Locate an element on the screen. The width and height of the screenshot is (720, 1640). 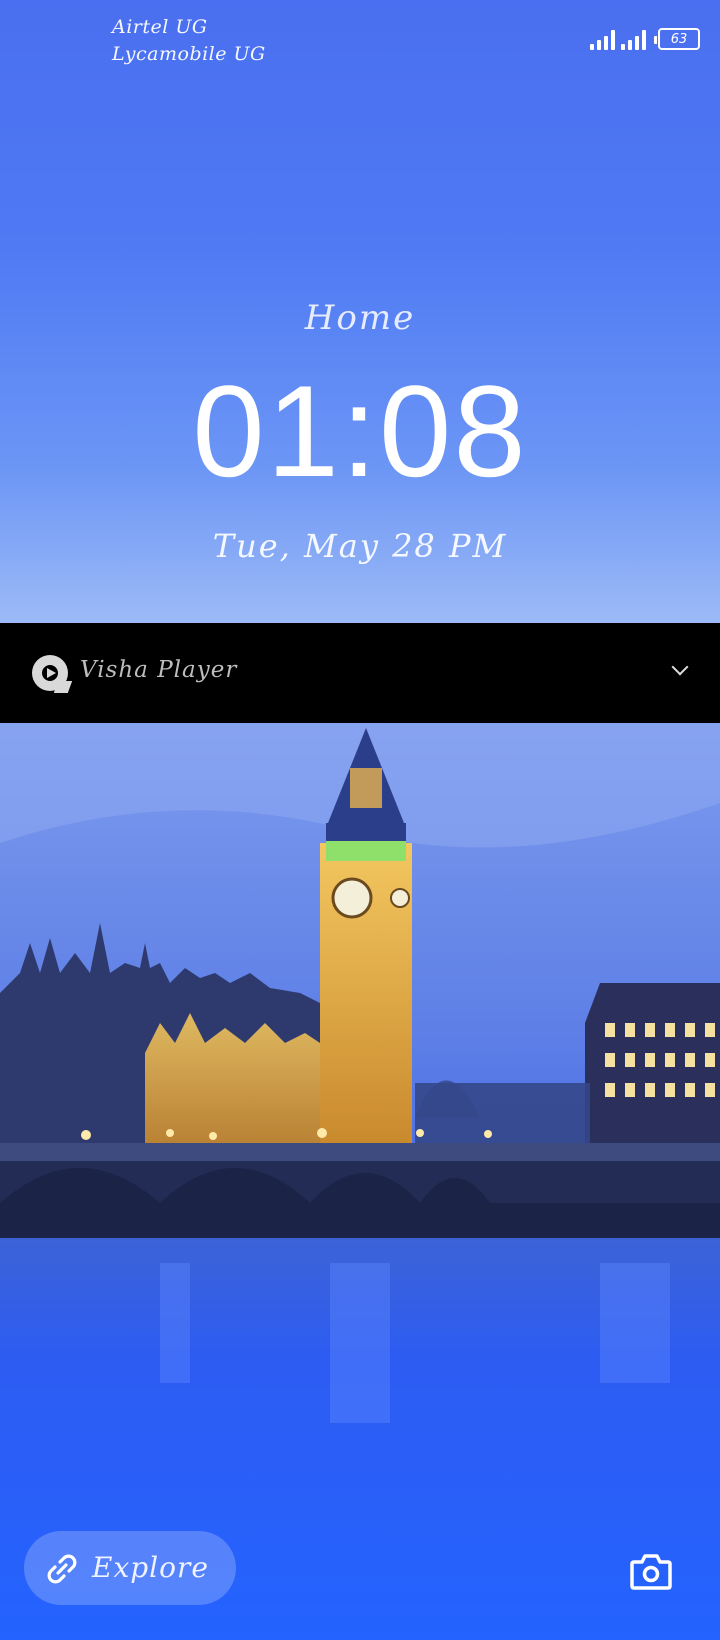
battery-level: 63 is located at coordinates (679, 39).